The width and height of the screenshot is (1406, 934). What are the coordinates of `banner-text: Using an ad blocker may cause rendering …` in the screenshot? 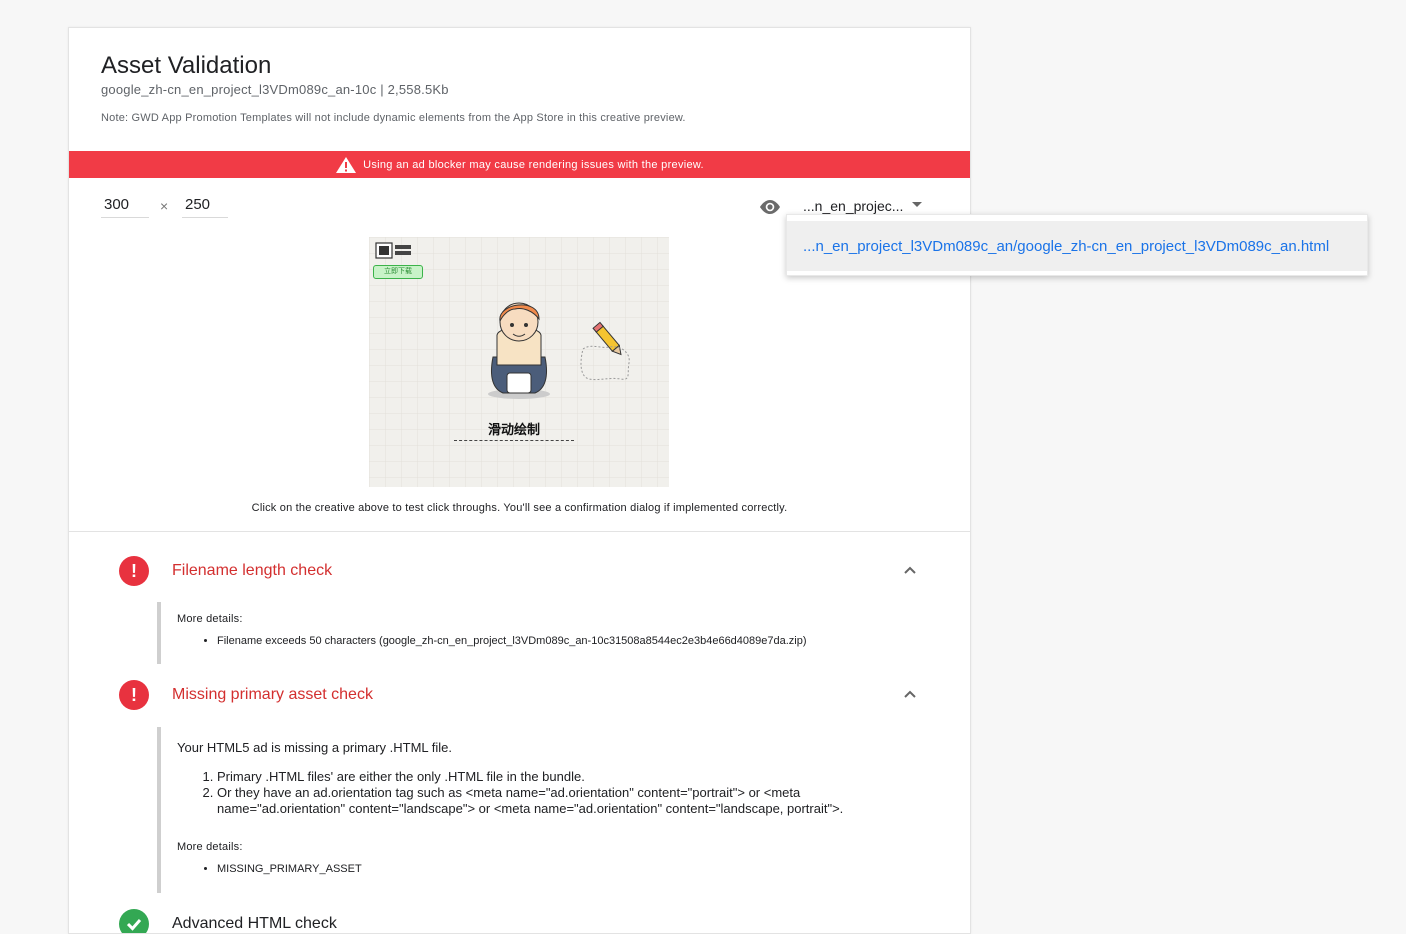 It's located at (533, 164).